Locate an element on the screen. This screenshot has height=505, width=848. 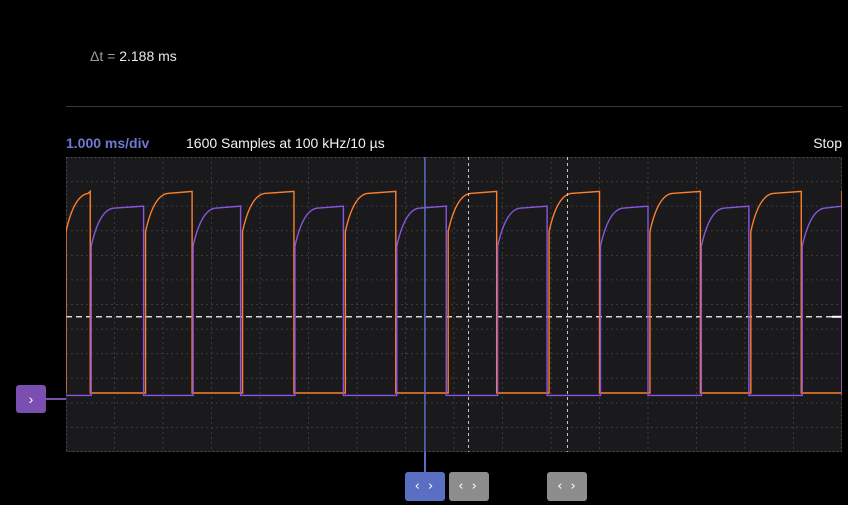
cursor-stem is located at coordinates (424, 462).